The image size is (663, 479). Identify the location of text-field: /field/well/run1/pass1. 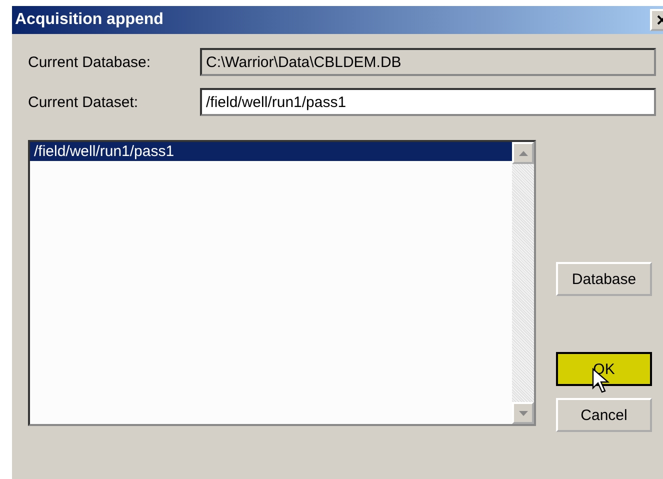
(428, 102).